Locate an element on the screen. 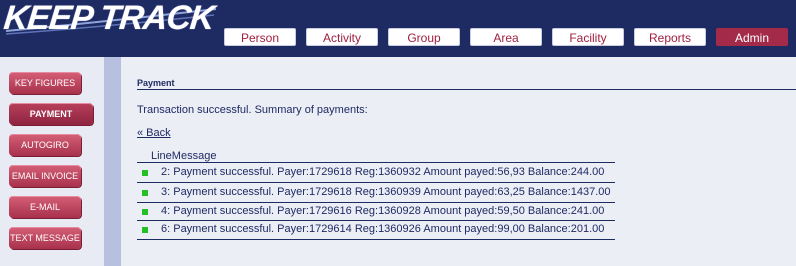  app-logo: KEEP TRACK is located at coordinates (109, 18).